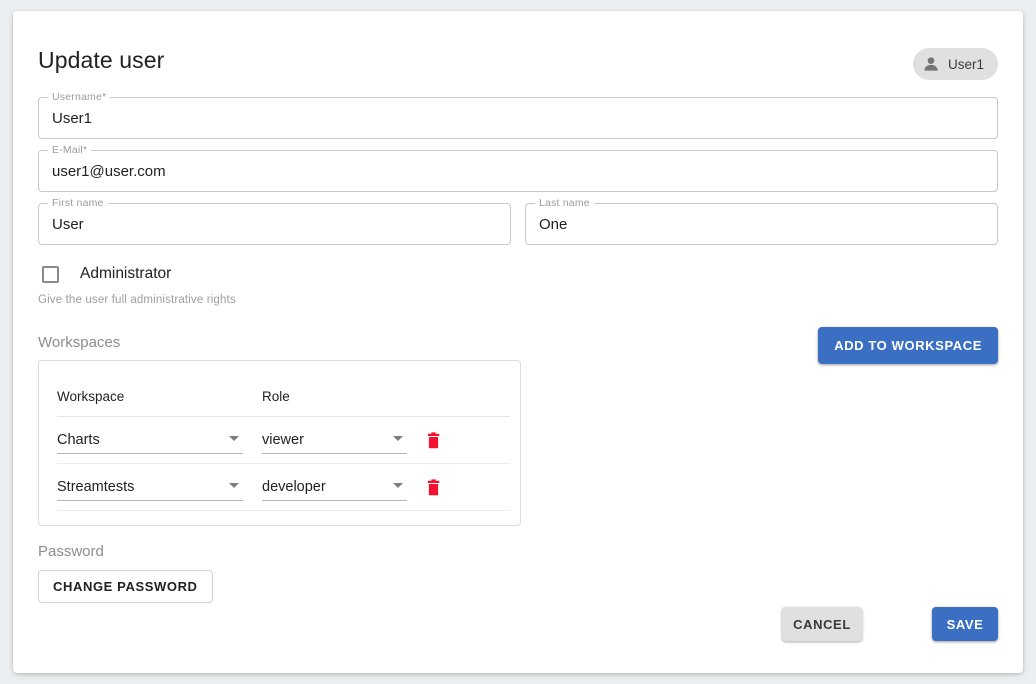 The image size is (1036, 684). I want to click on page-title: Update user, so click(101, 60).